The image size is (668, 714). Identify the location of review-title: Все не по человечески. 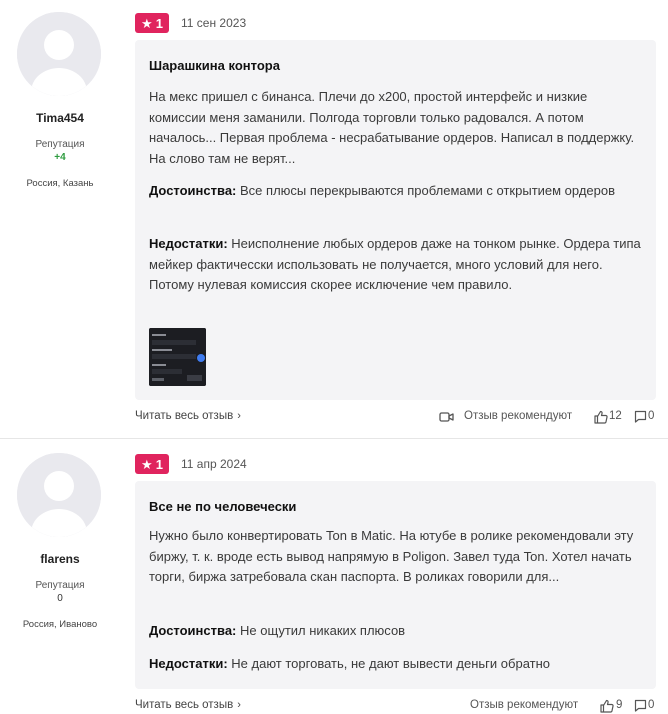
(222, 506).